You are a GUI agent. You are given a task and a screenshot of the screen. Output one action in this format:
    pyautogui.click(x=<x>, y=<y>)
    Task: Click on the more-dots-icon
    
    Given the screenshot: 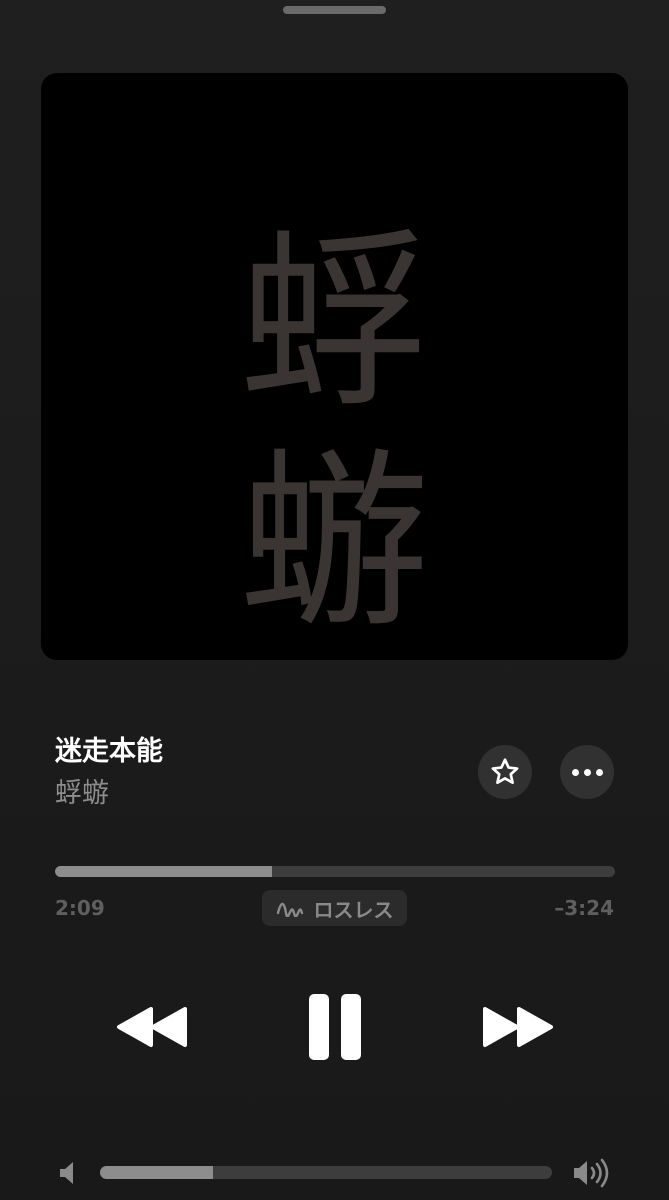 What is the action you would take?
    pyautogui.click(x=587, y=772)
    